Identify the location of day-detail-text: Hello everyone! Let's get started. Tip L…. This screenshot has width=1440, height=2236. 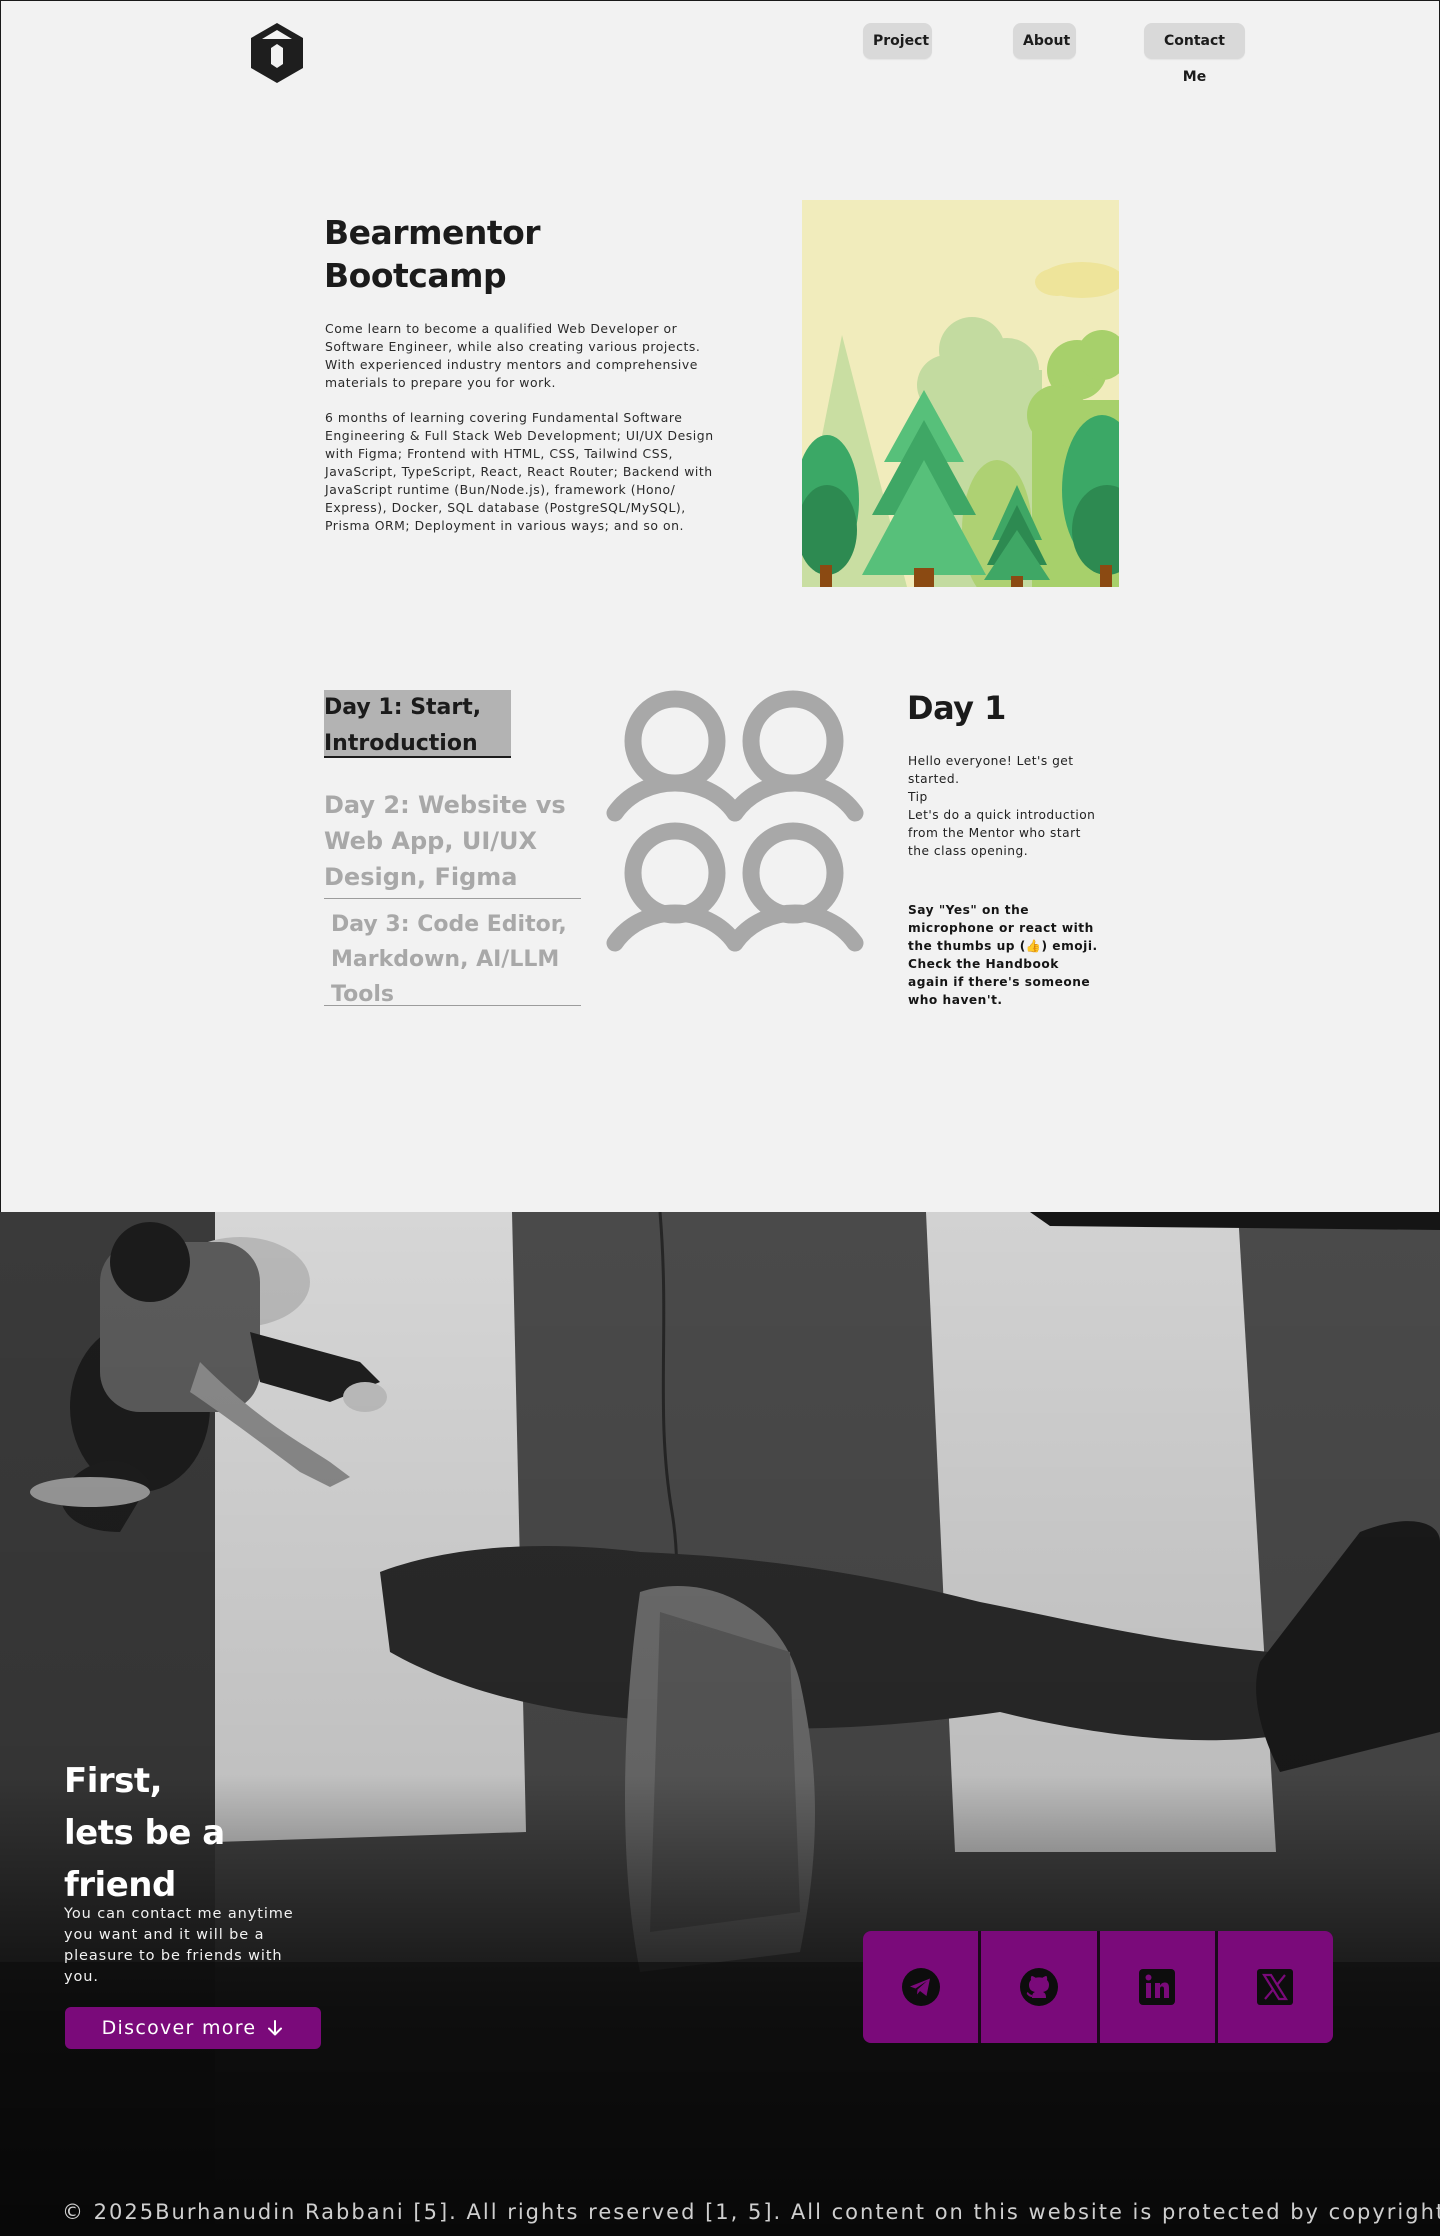
(1003, 806).